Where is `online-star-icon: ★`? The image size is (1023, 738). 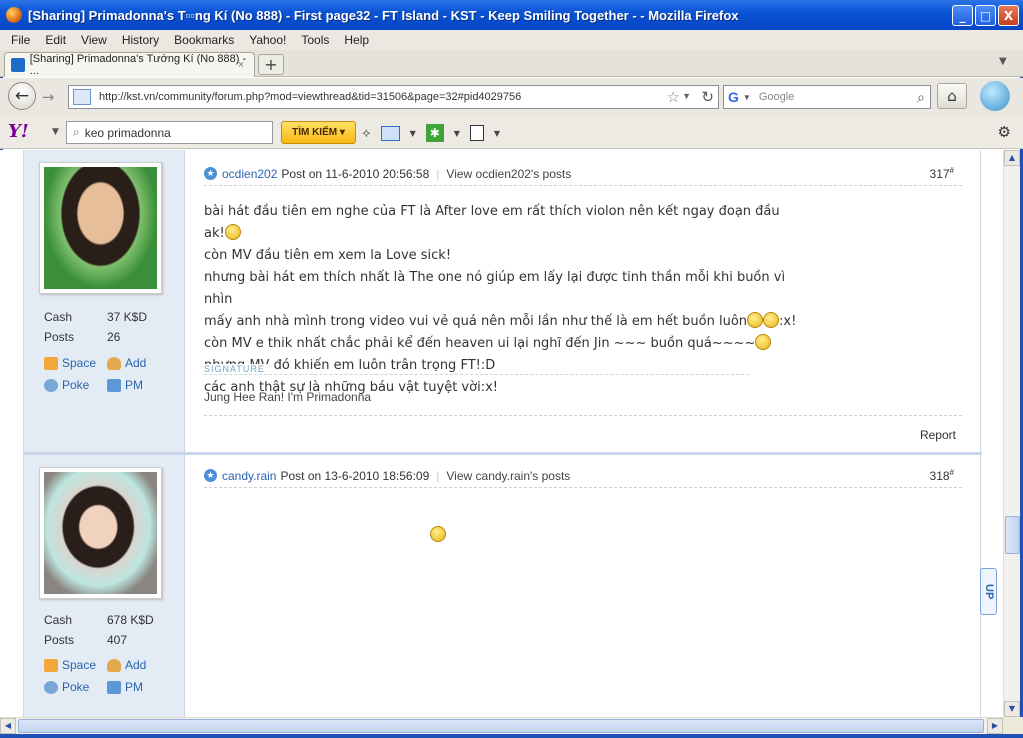
online-star-icon: ★ is located at coordinates (210, 475).